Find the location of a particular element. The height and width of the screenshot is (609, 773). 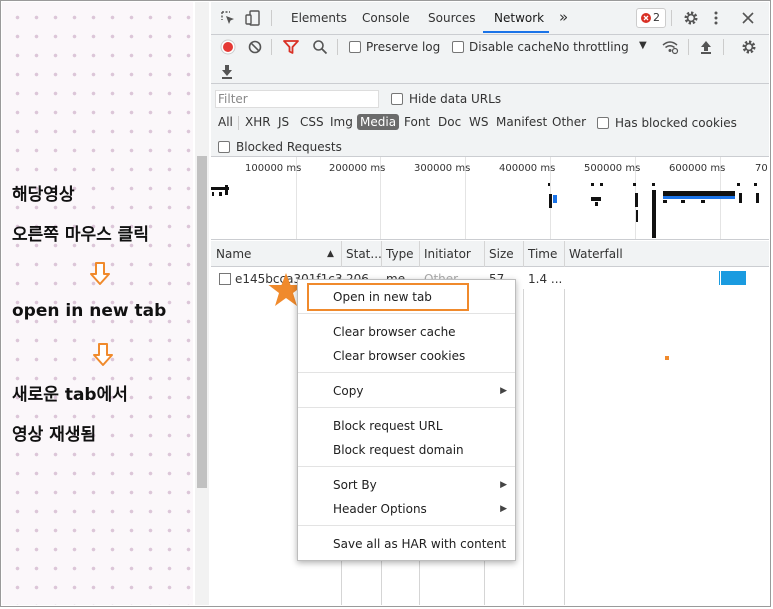

settings-gear-icon is located at coordinates (691, 18).